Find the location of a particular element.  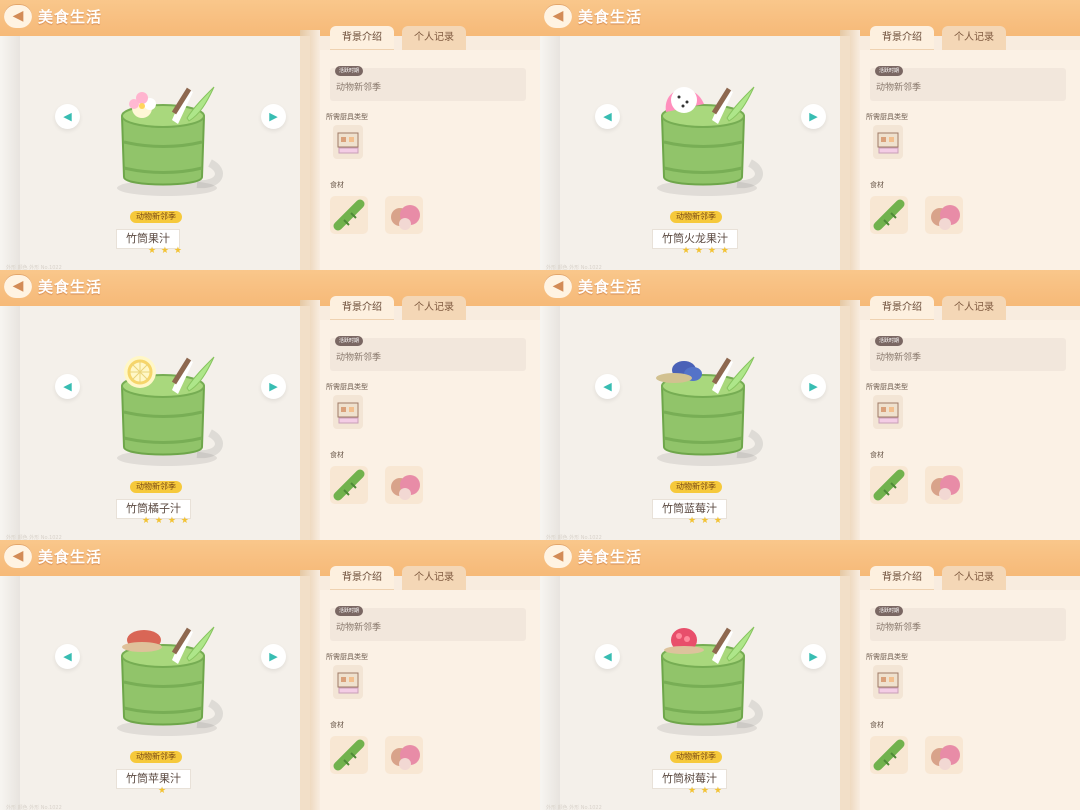

recipe-name: 竹筒苹果汁 is located at coordinates (153, 779).